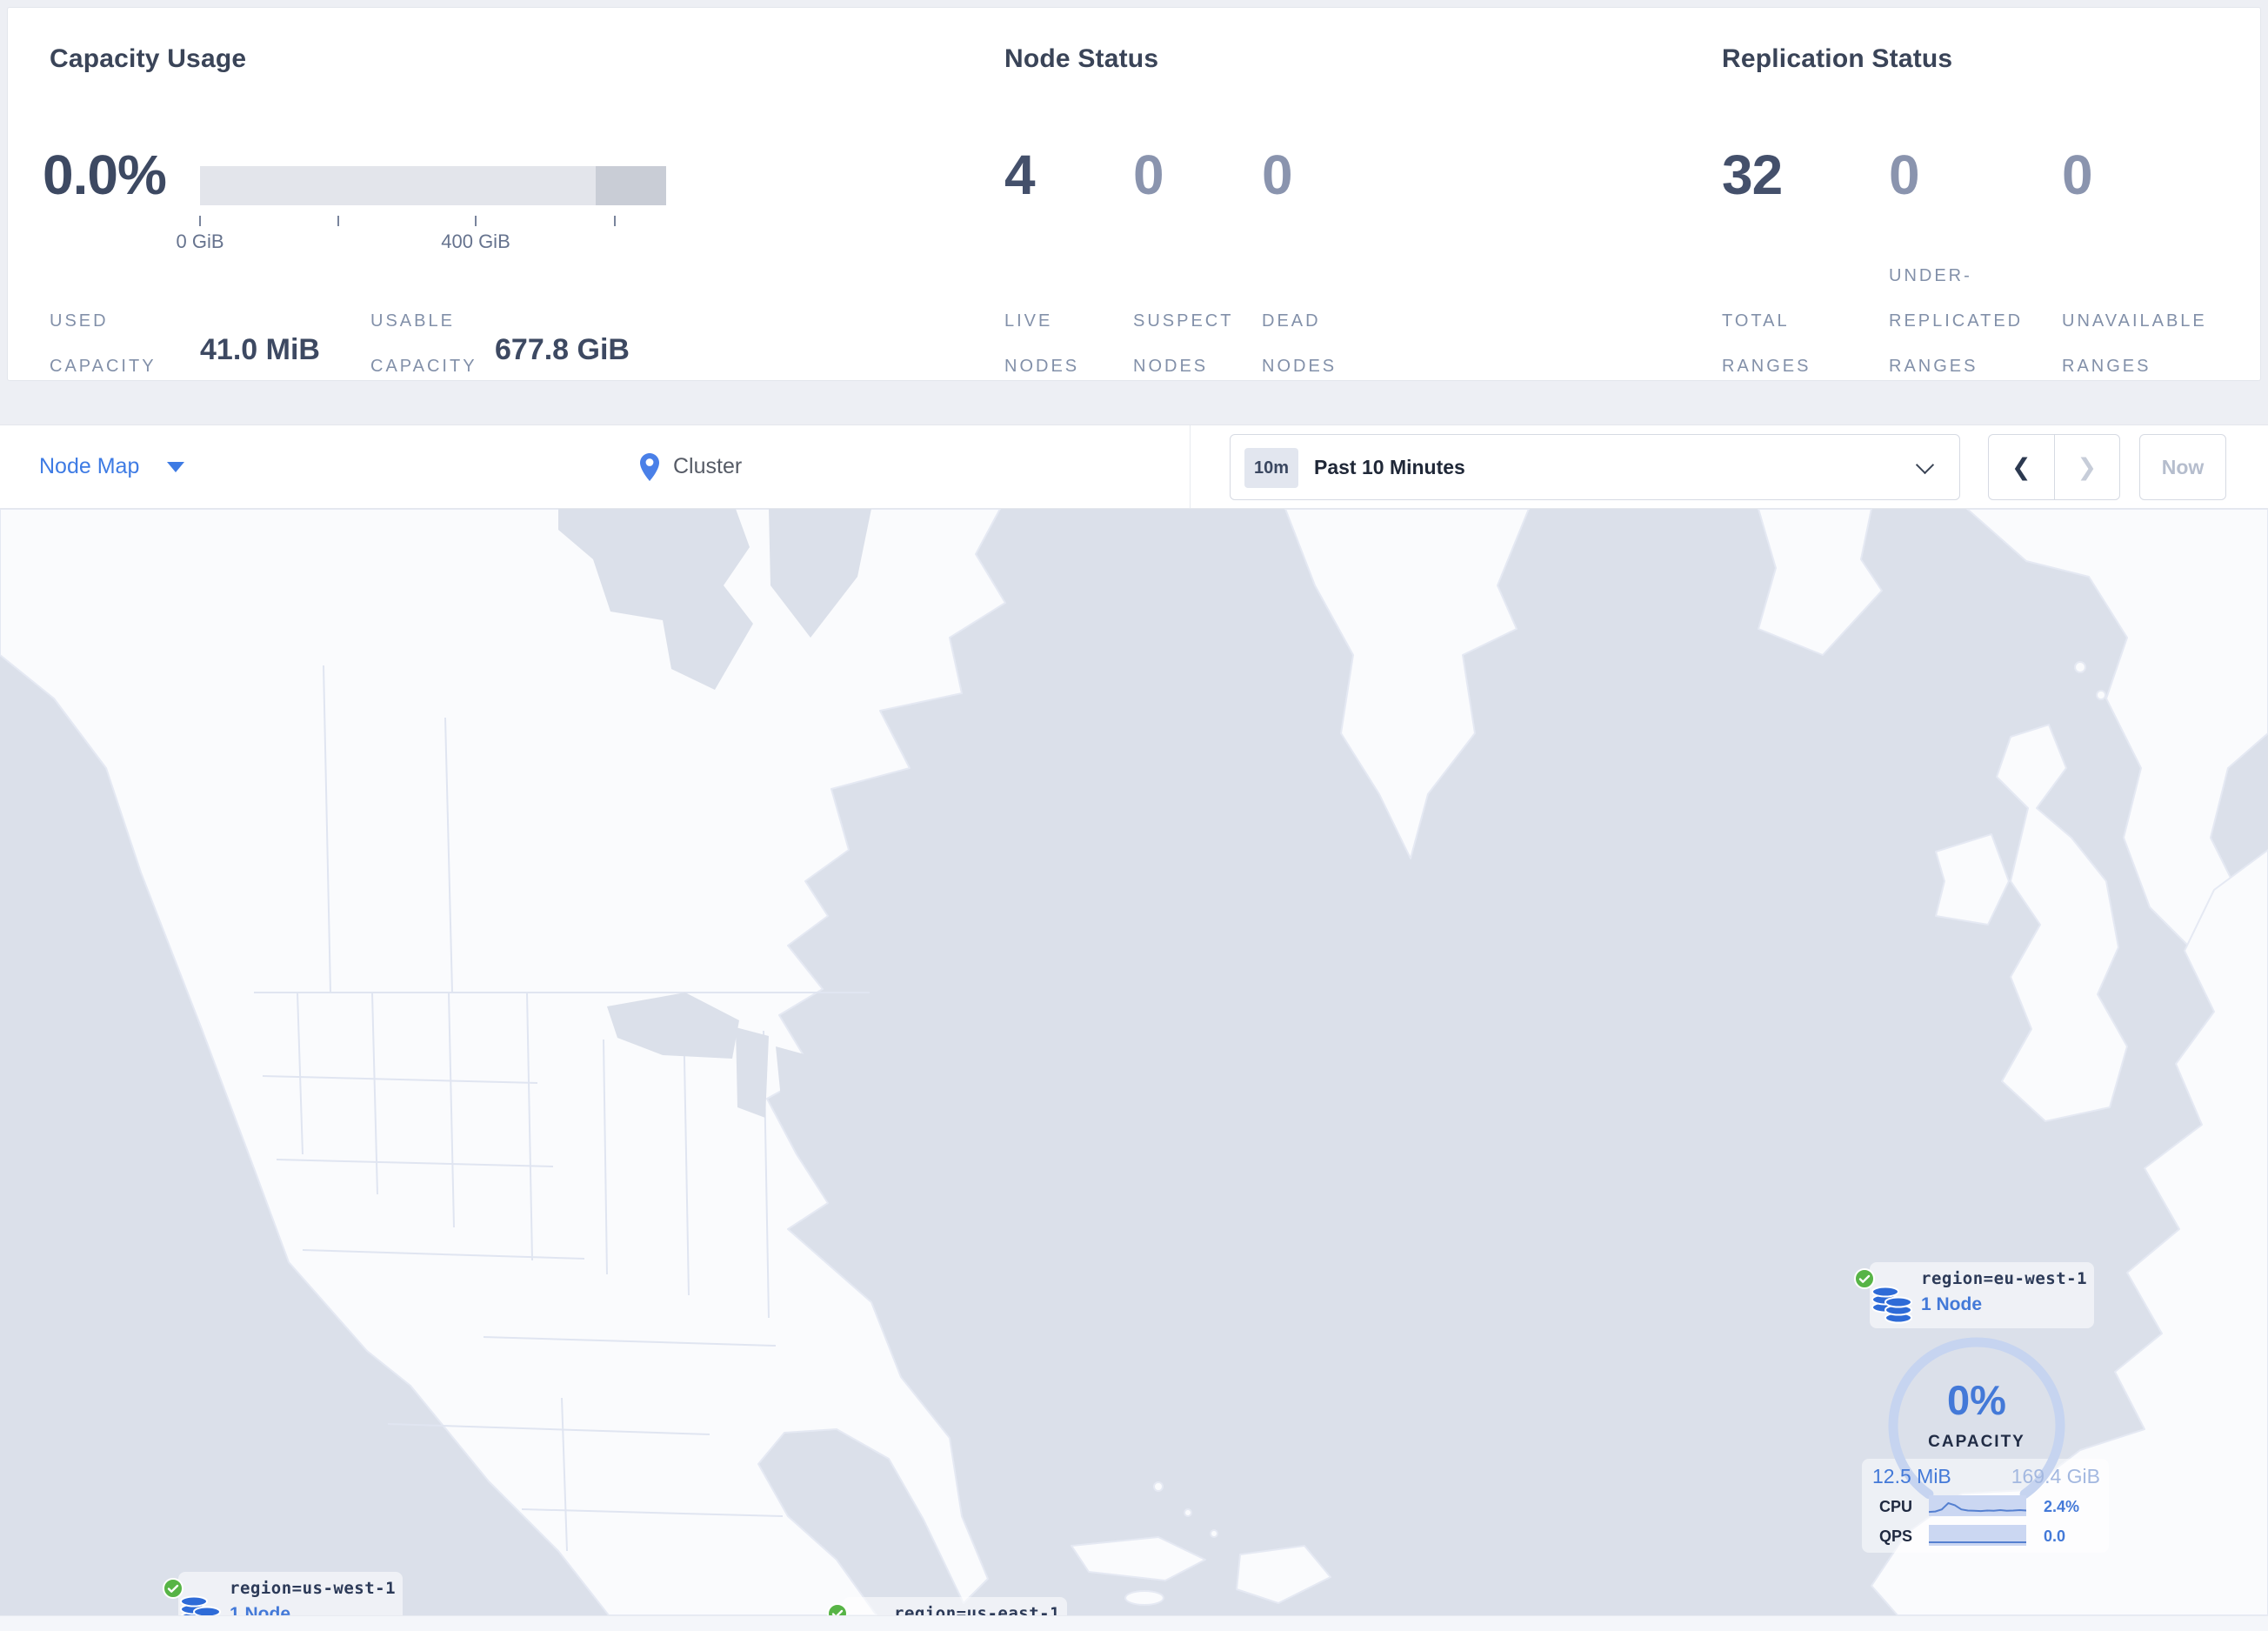 Image resolution: width=2268 pixels, height=1631 pixels. I want to click on used-capacity-label: USED CAPACITY, so click(103, 343).